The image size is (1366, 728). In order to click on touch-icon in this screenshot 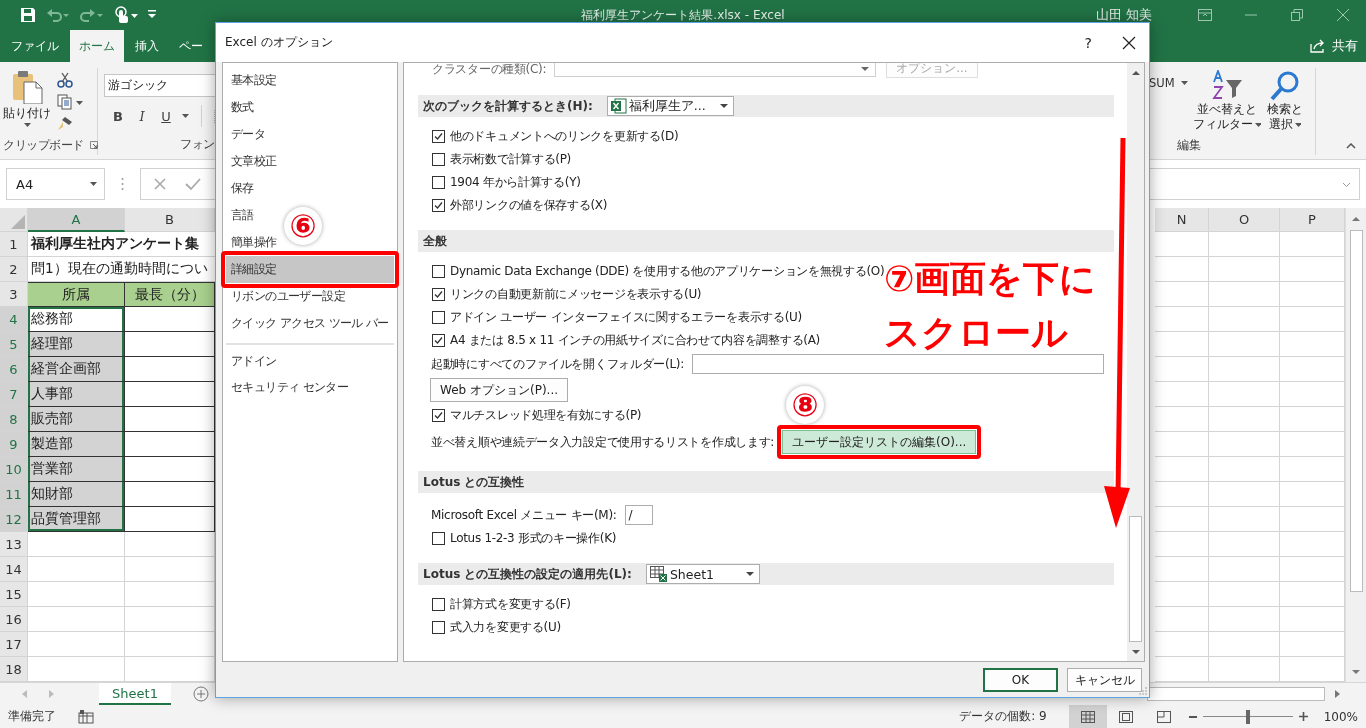, I will do `click(126, 15)`.